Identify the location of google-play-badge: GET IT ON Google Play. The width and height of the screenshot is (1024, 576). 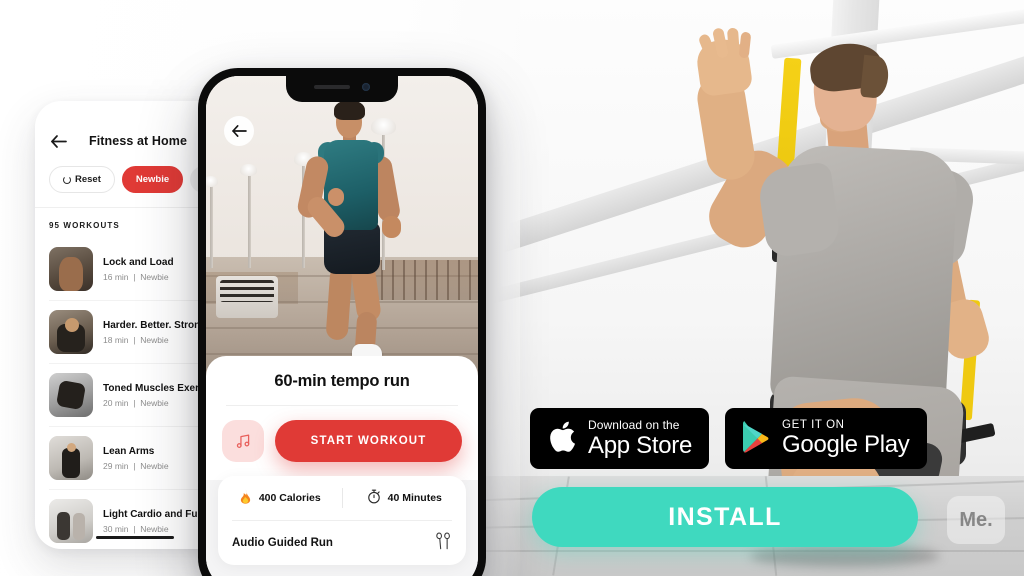
(826, 438).